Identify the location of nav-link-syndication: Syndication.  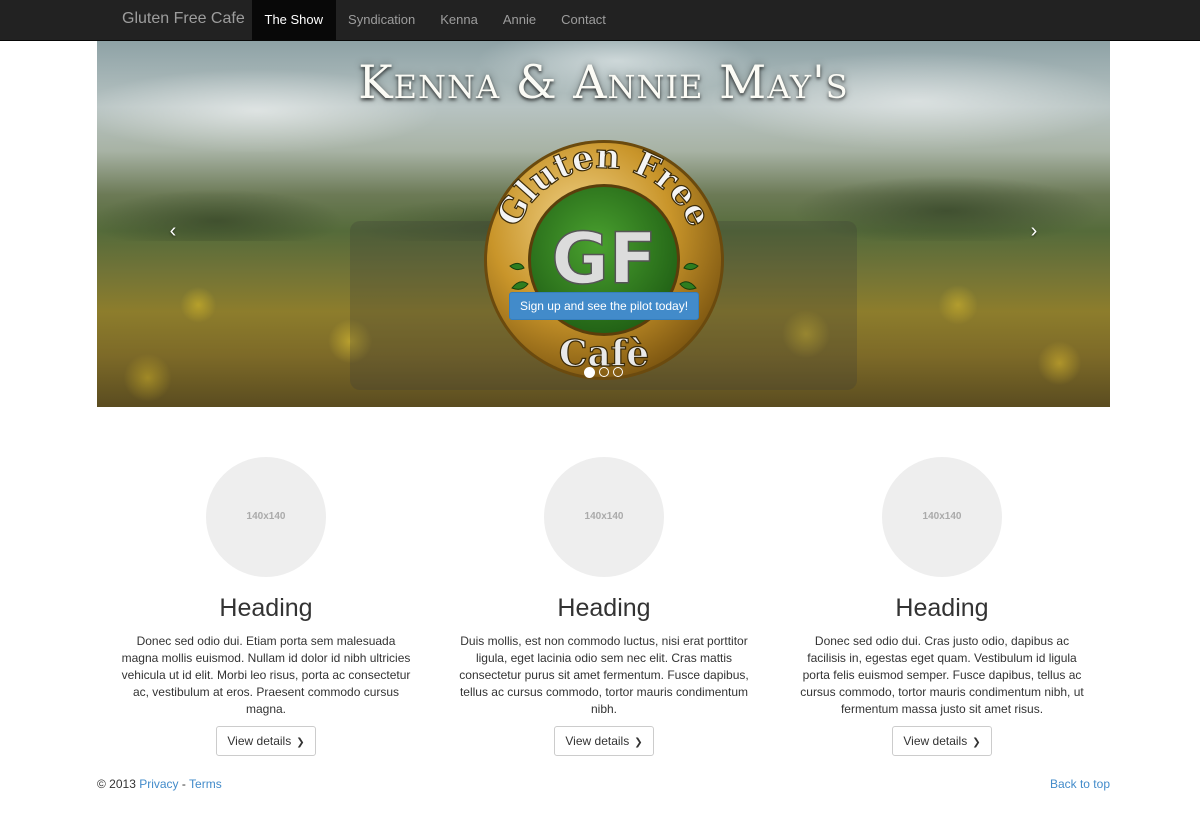
(382, 20).